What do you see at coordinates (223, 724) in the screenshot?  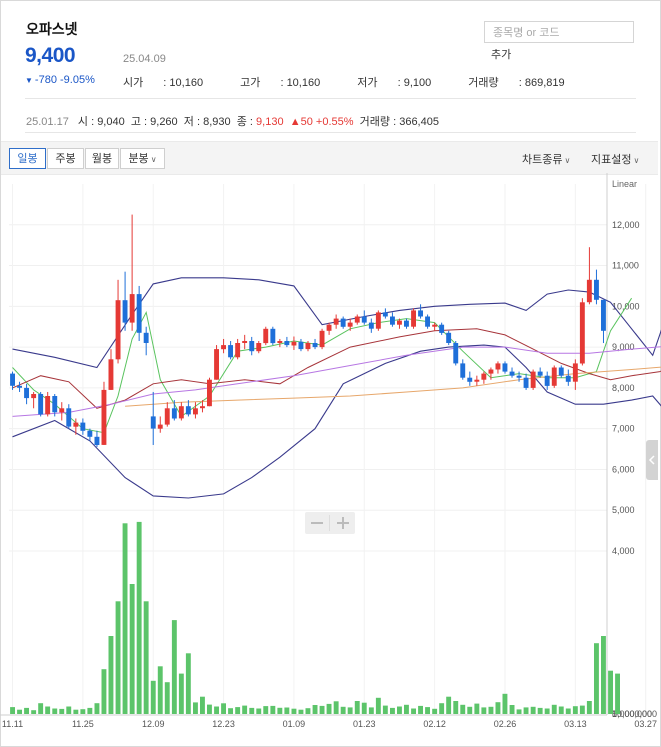 I see `date-tick-label: 12.23` at bounding box center [223, 724].